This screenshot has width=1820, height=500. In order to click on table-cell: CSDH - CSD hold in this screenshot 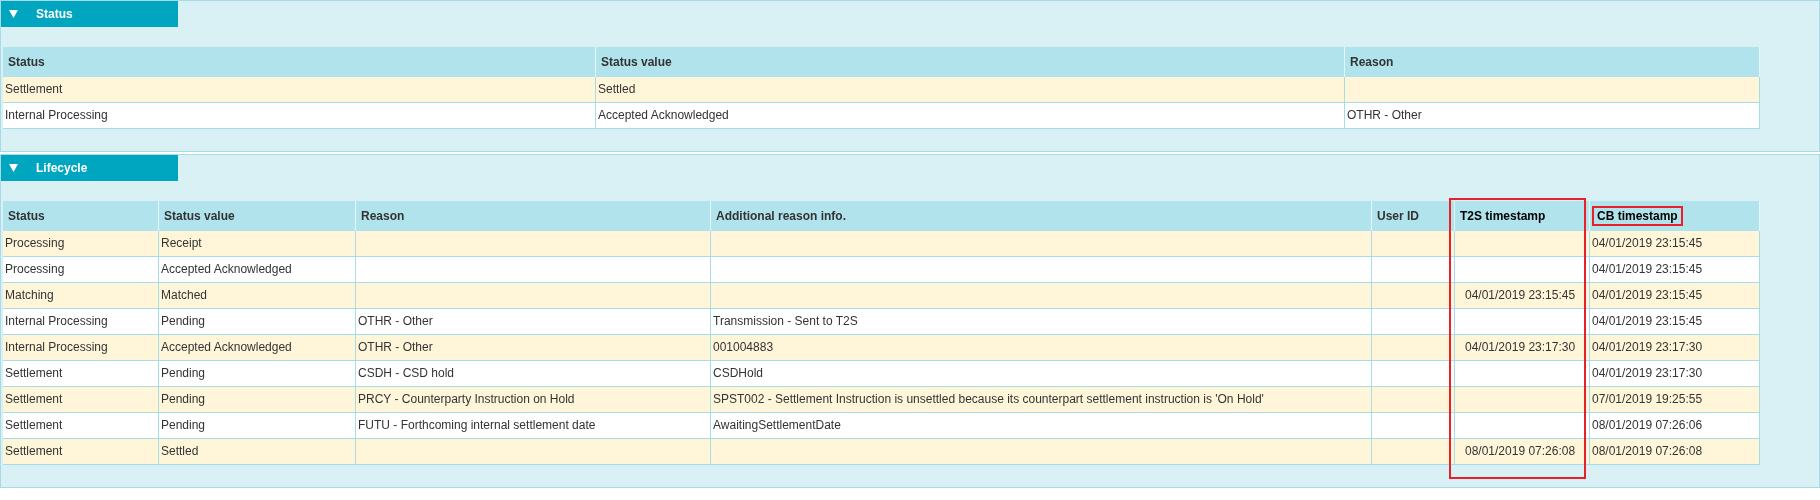, I will do `click(533, 373)`.